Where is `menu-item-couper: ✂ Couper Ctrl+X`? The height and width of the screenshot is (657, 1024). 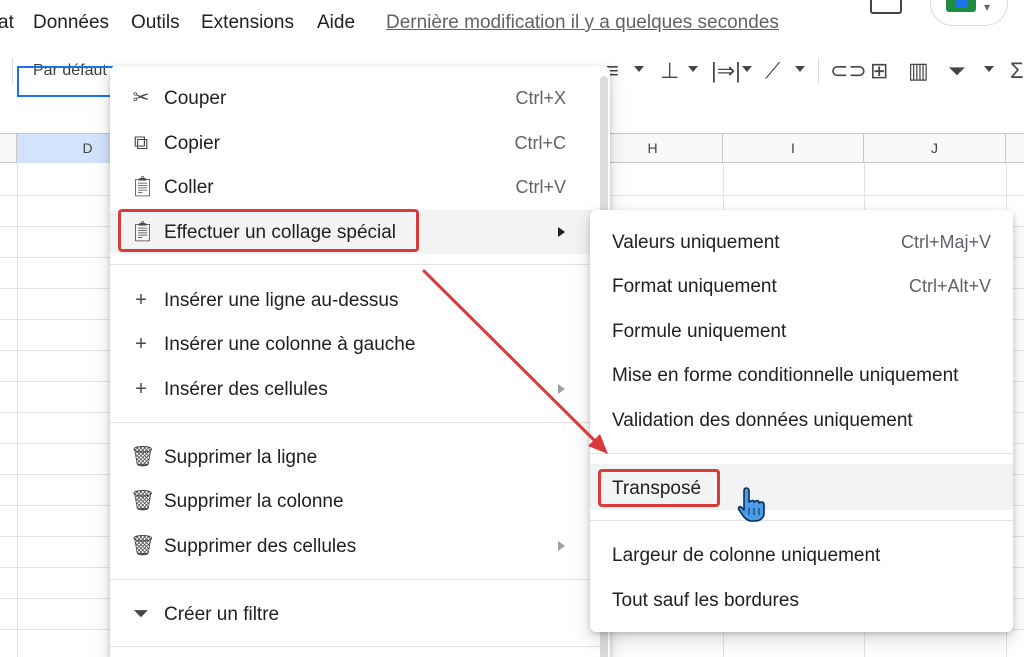
menu-item-couper: ✂ Couper Ctrl+X is located at coordinates (355, 98).